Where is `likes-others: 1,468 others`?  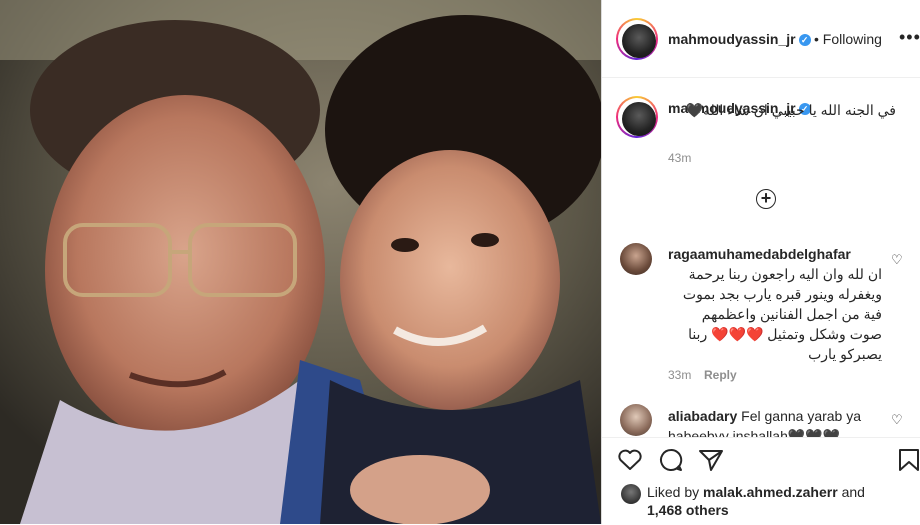
likes-others: 1,468 others is located at coordinates (688, 510).